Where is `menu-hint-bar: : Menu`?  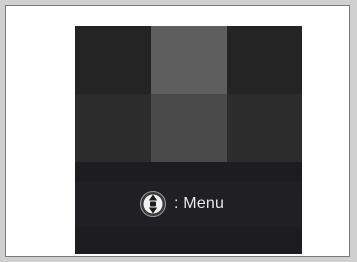
menu-hint-bar: : Menu is located at coordinates (188, 204).